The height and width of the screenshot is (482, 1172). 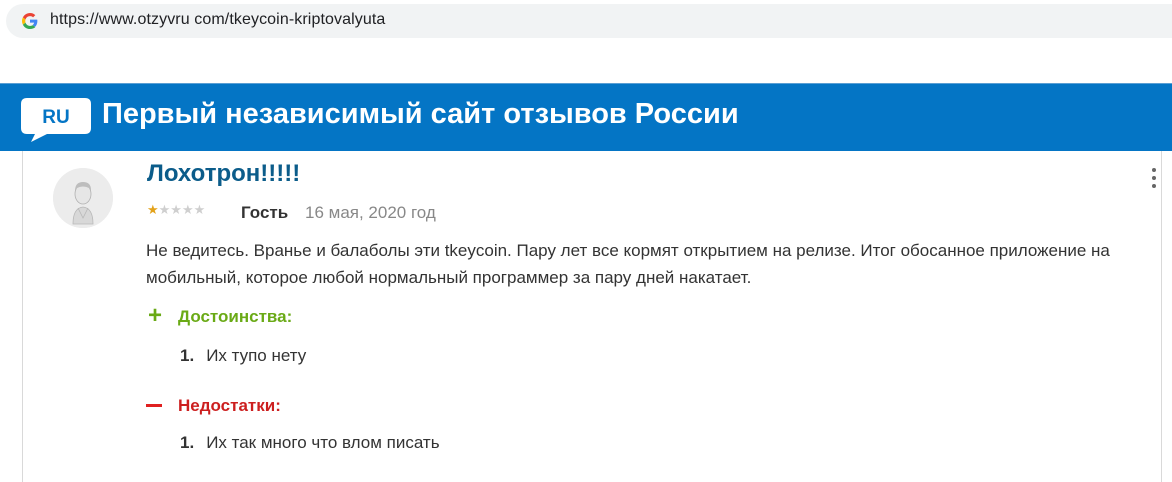 I want to click on review-title: Лохотрон!!!!!, so click(x=223, y=174).